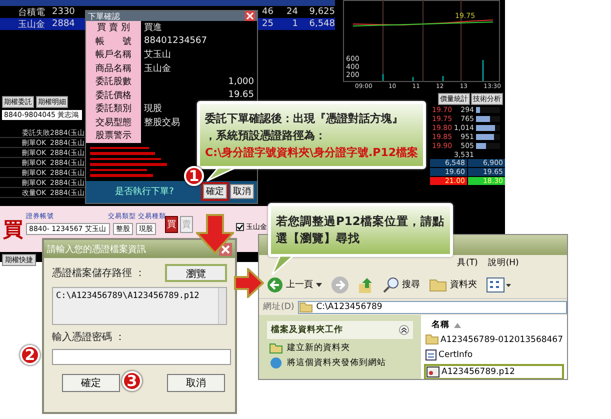 This screenshot has height=419, width=611. What do you see at coordinates (162, 122) in the screenshot?
I see `field-value: 整股交易` at bounding box center [162, 122].